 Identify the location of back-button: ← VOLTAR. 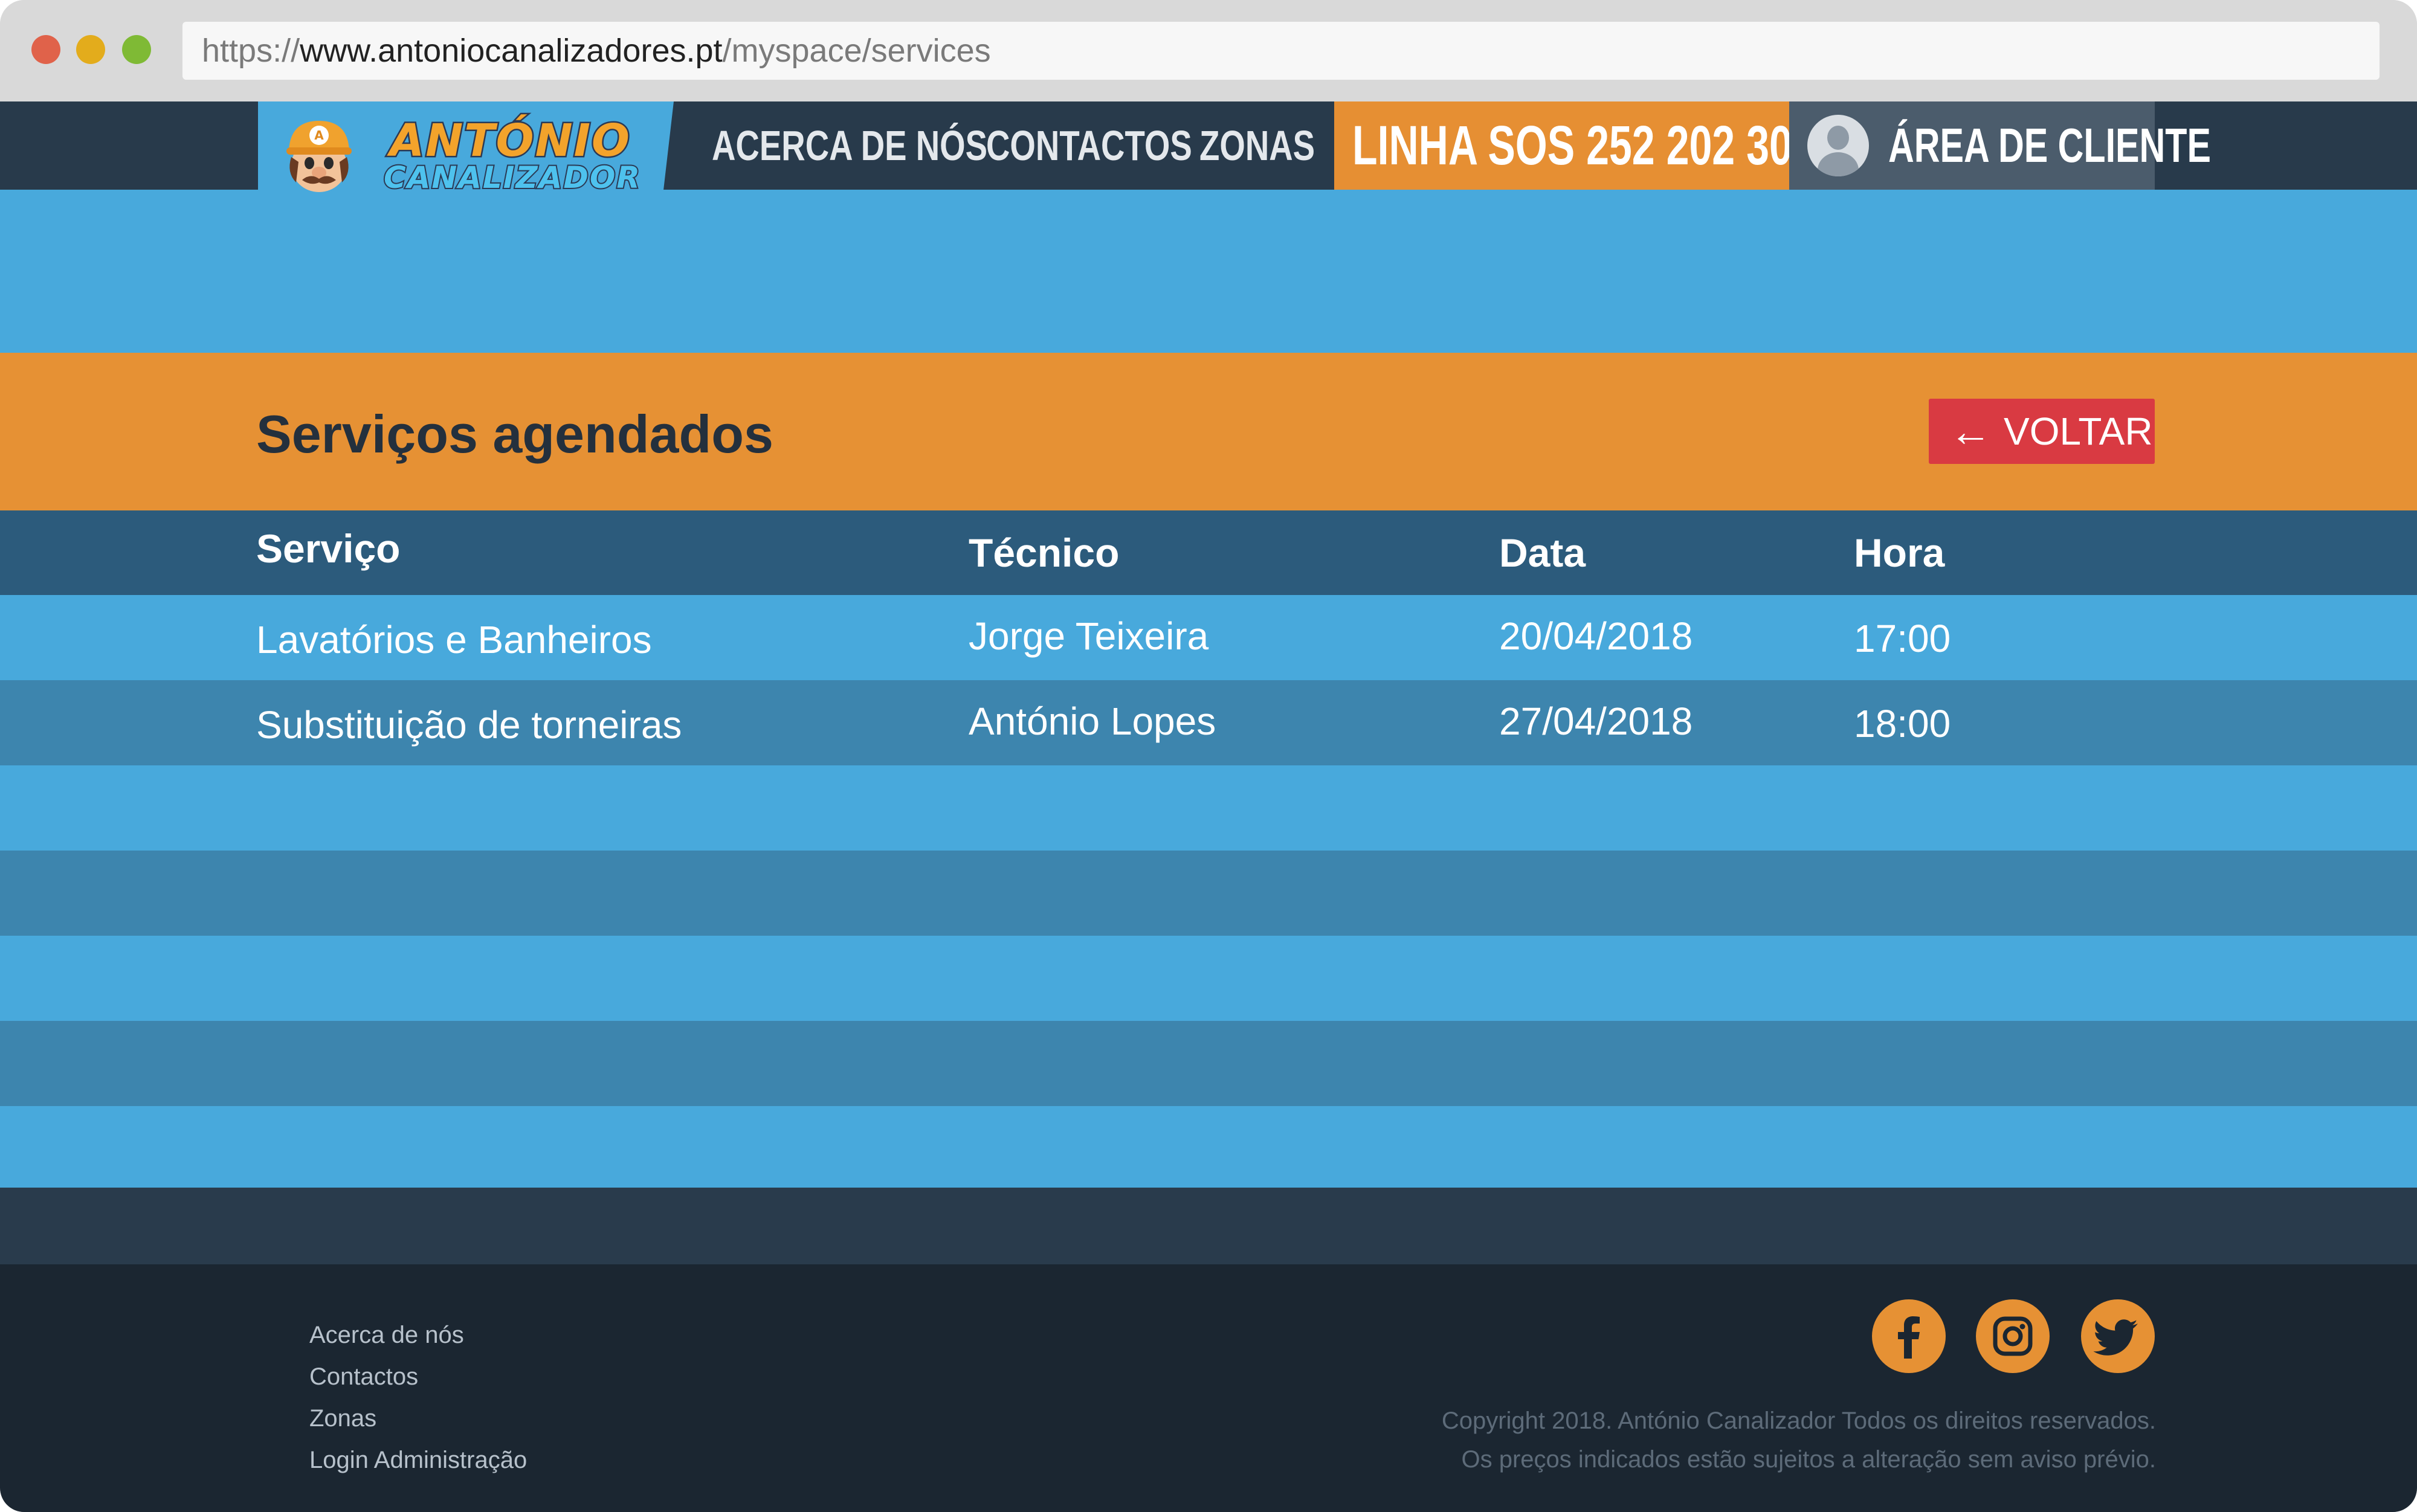
(2042, 431).